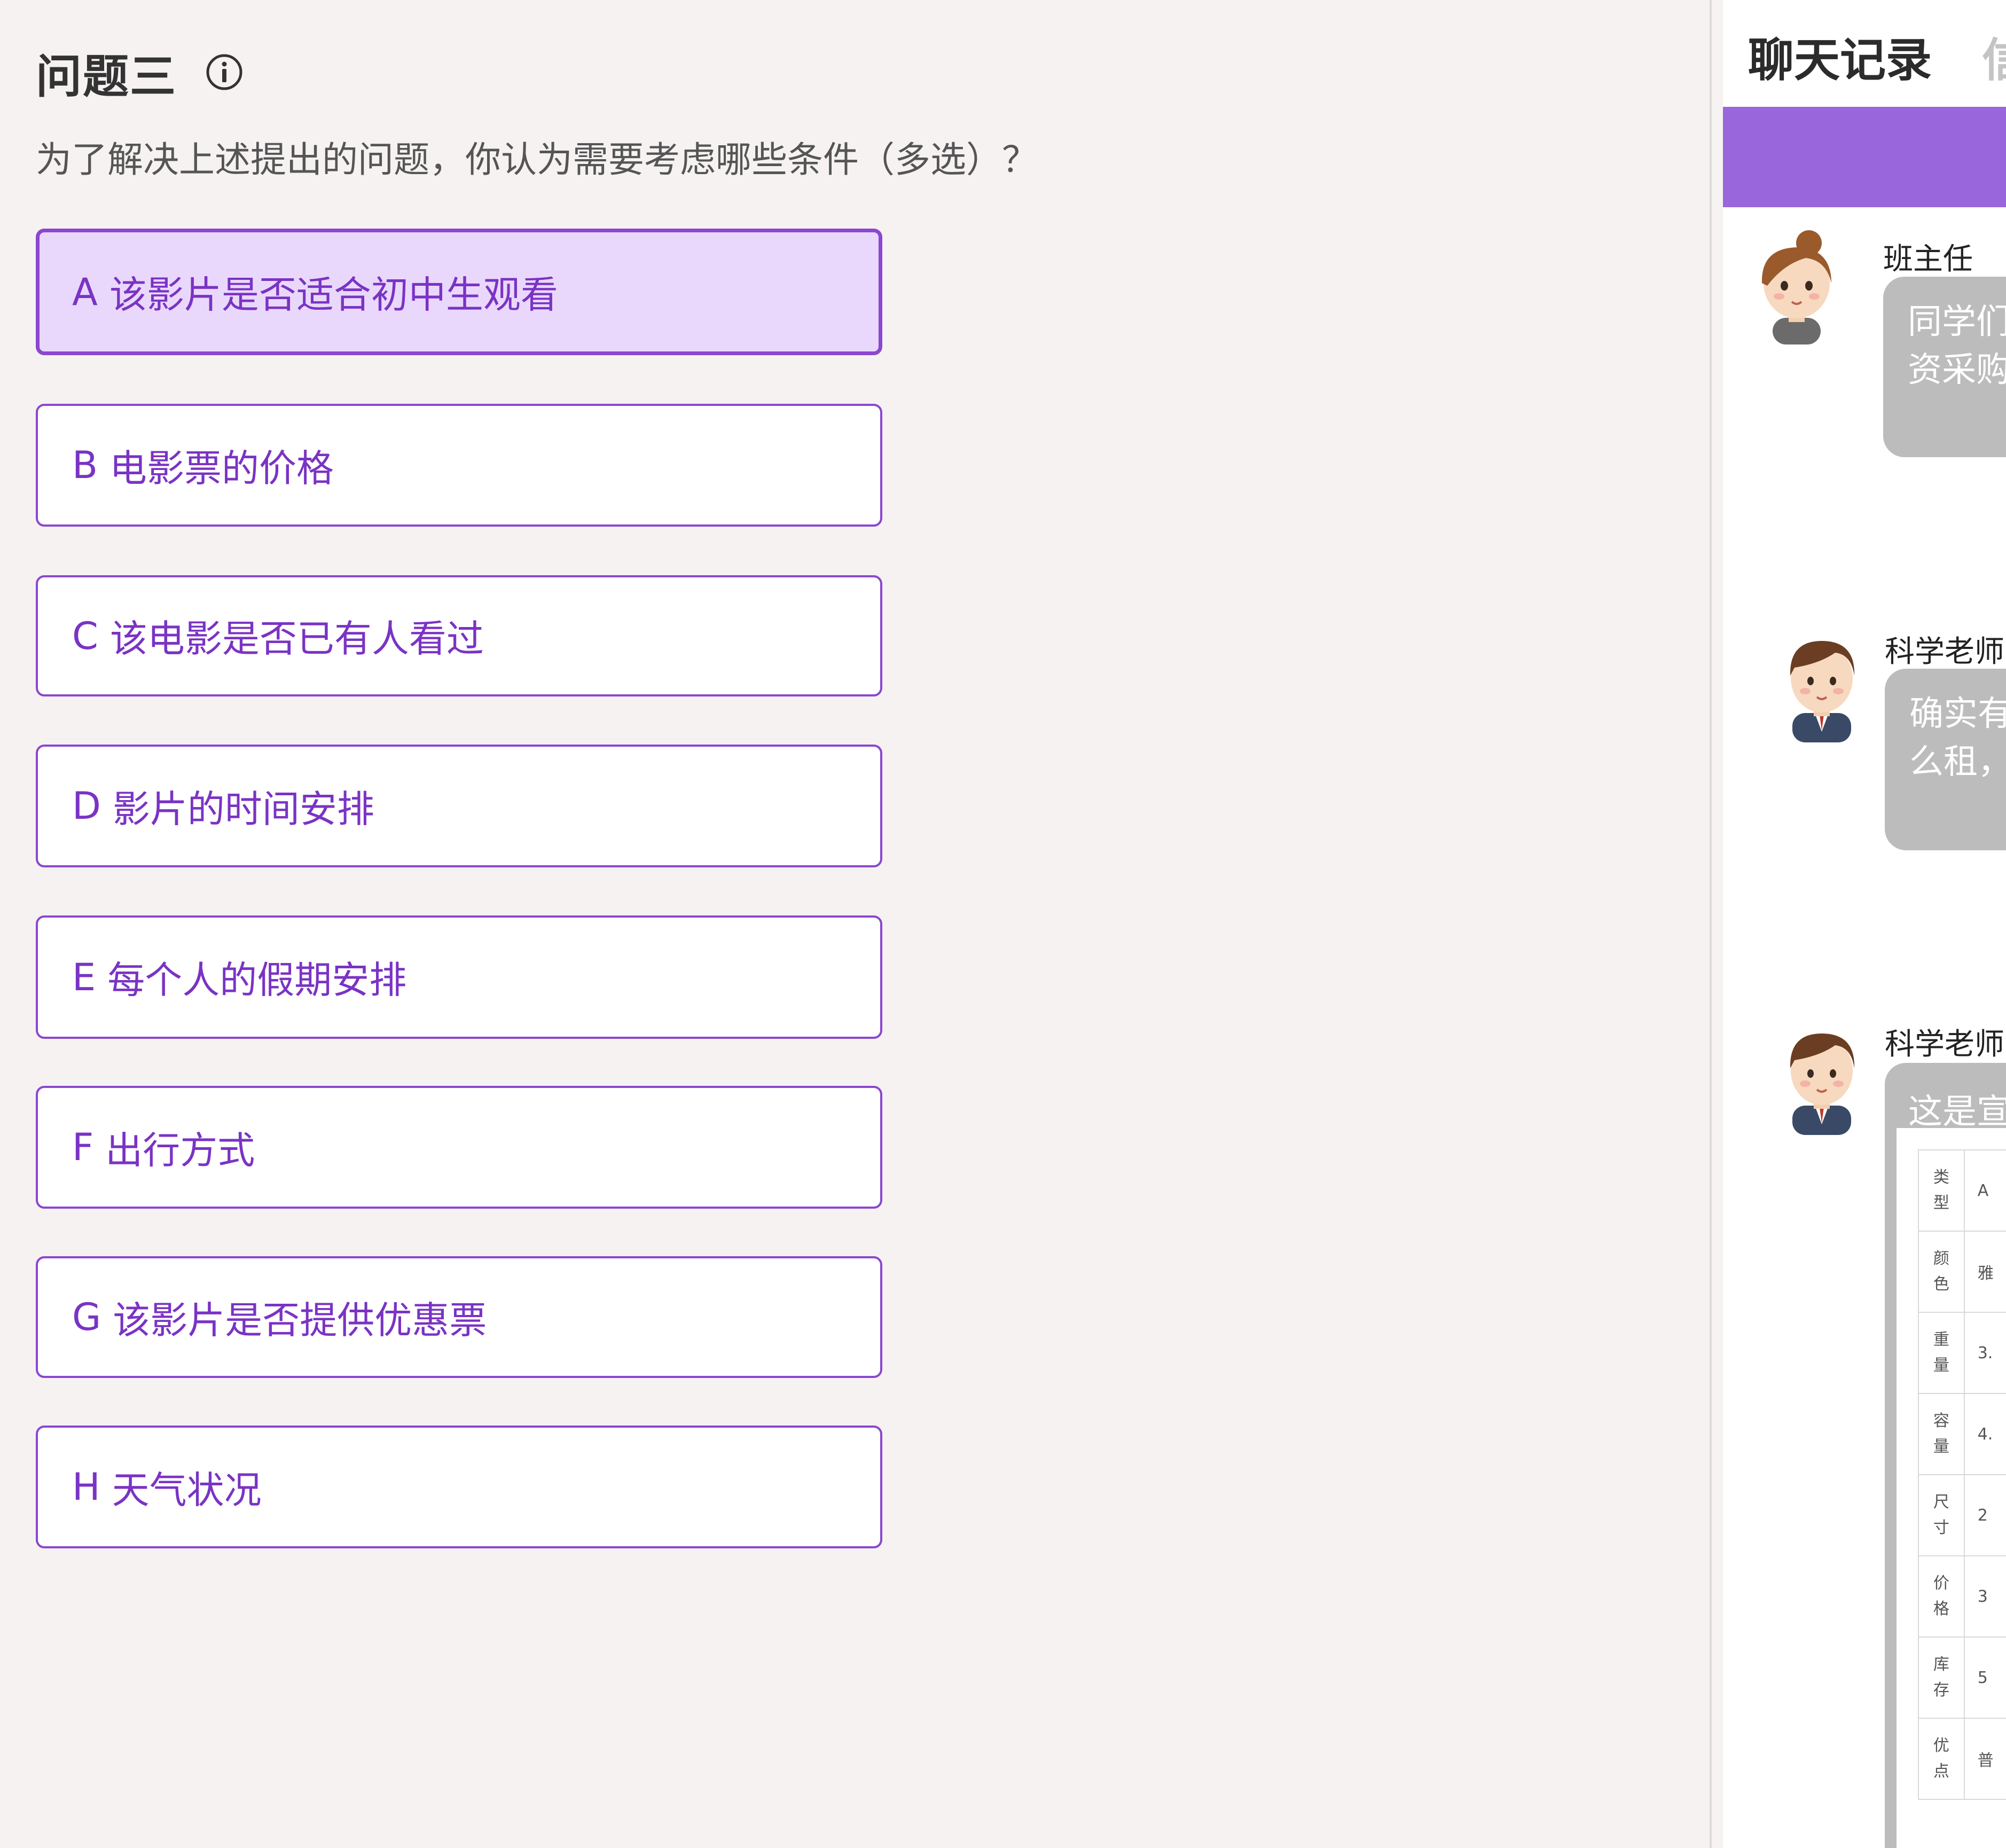 This screenshot has width=2006, height=1848. I want to click on option-e: E 每个人的假期安排, so click(459, 977).